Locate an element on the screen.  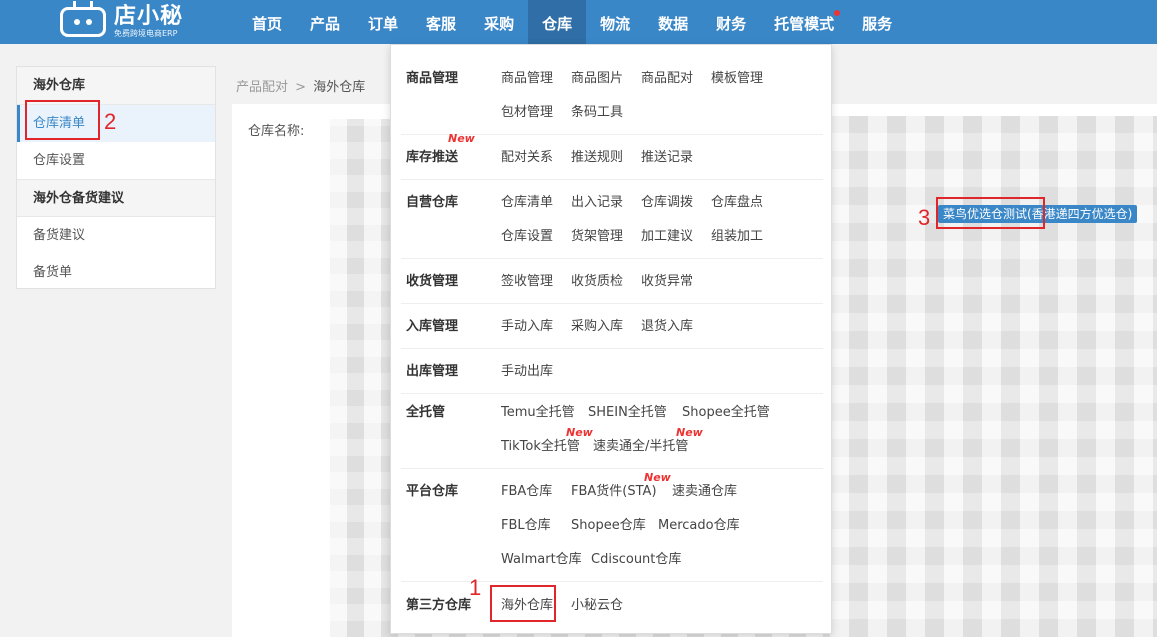
menu-section-third-party-warehouse: 第三方仓库 海外仓库 小秘云仓 is located at coordinates (612, 607).